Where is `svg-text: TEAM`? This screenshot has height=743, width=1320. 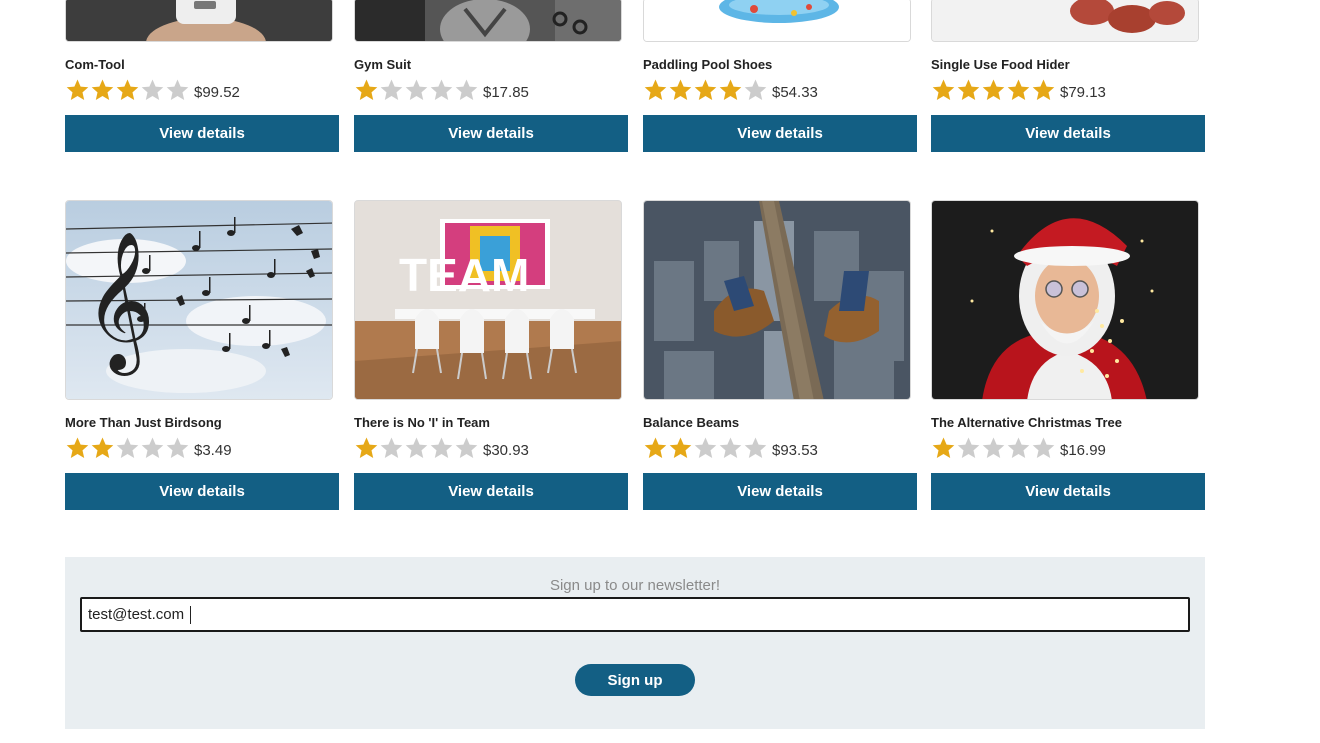 svg-text: TEAM is located at coordinates (464, 275).